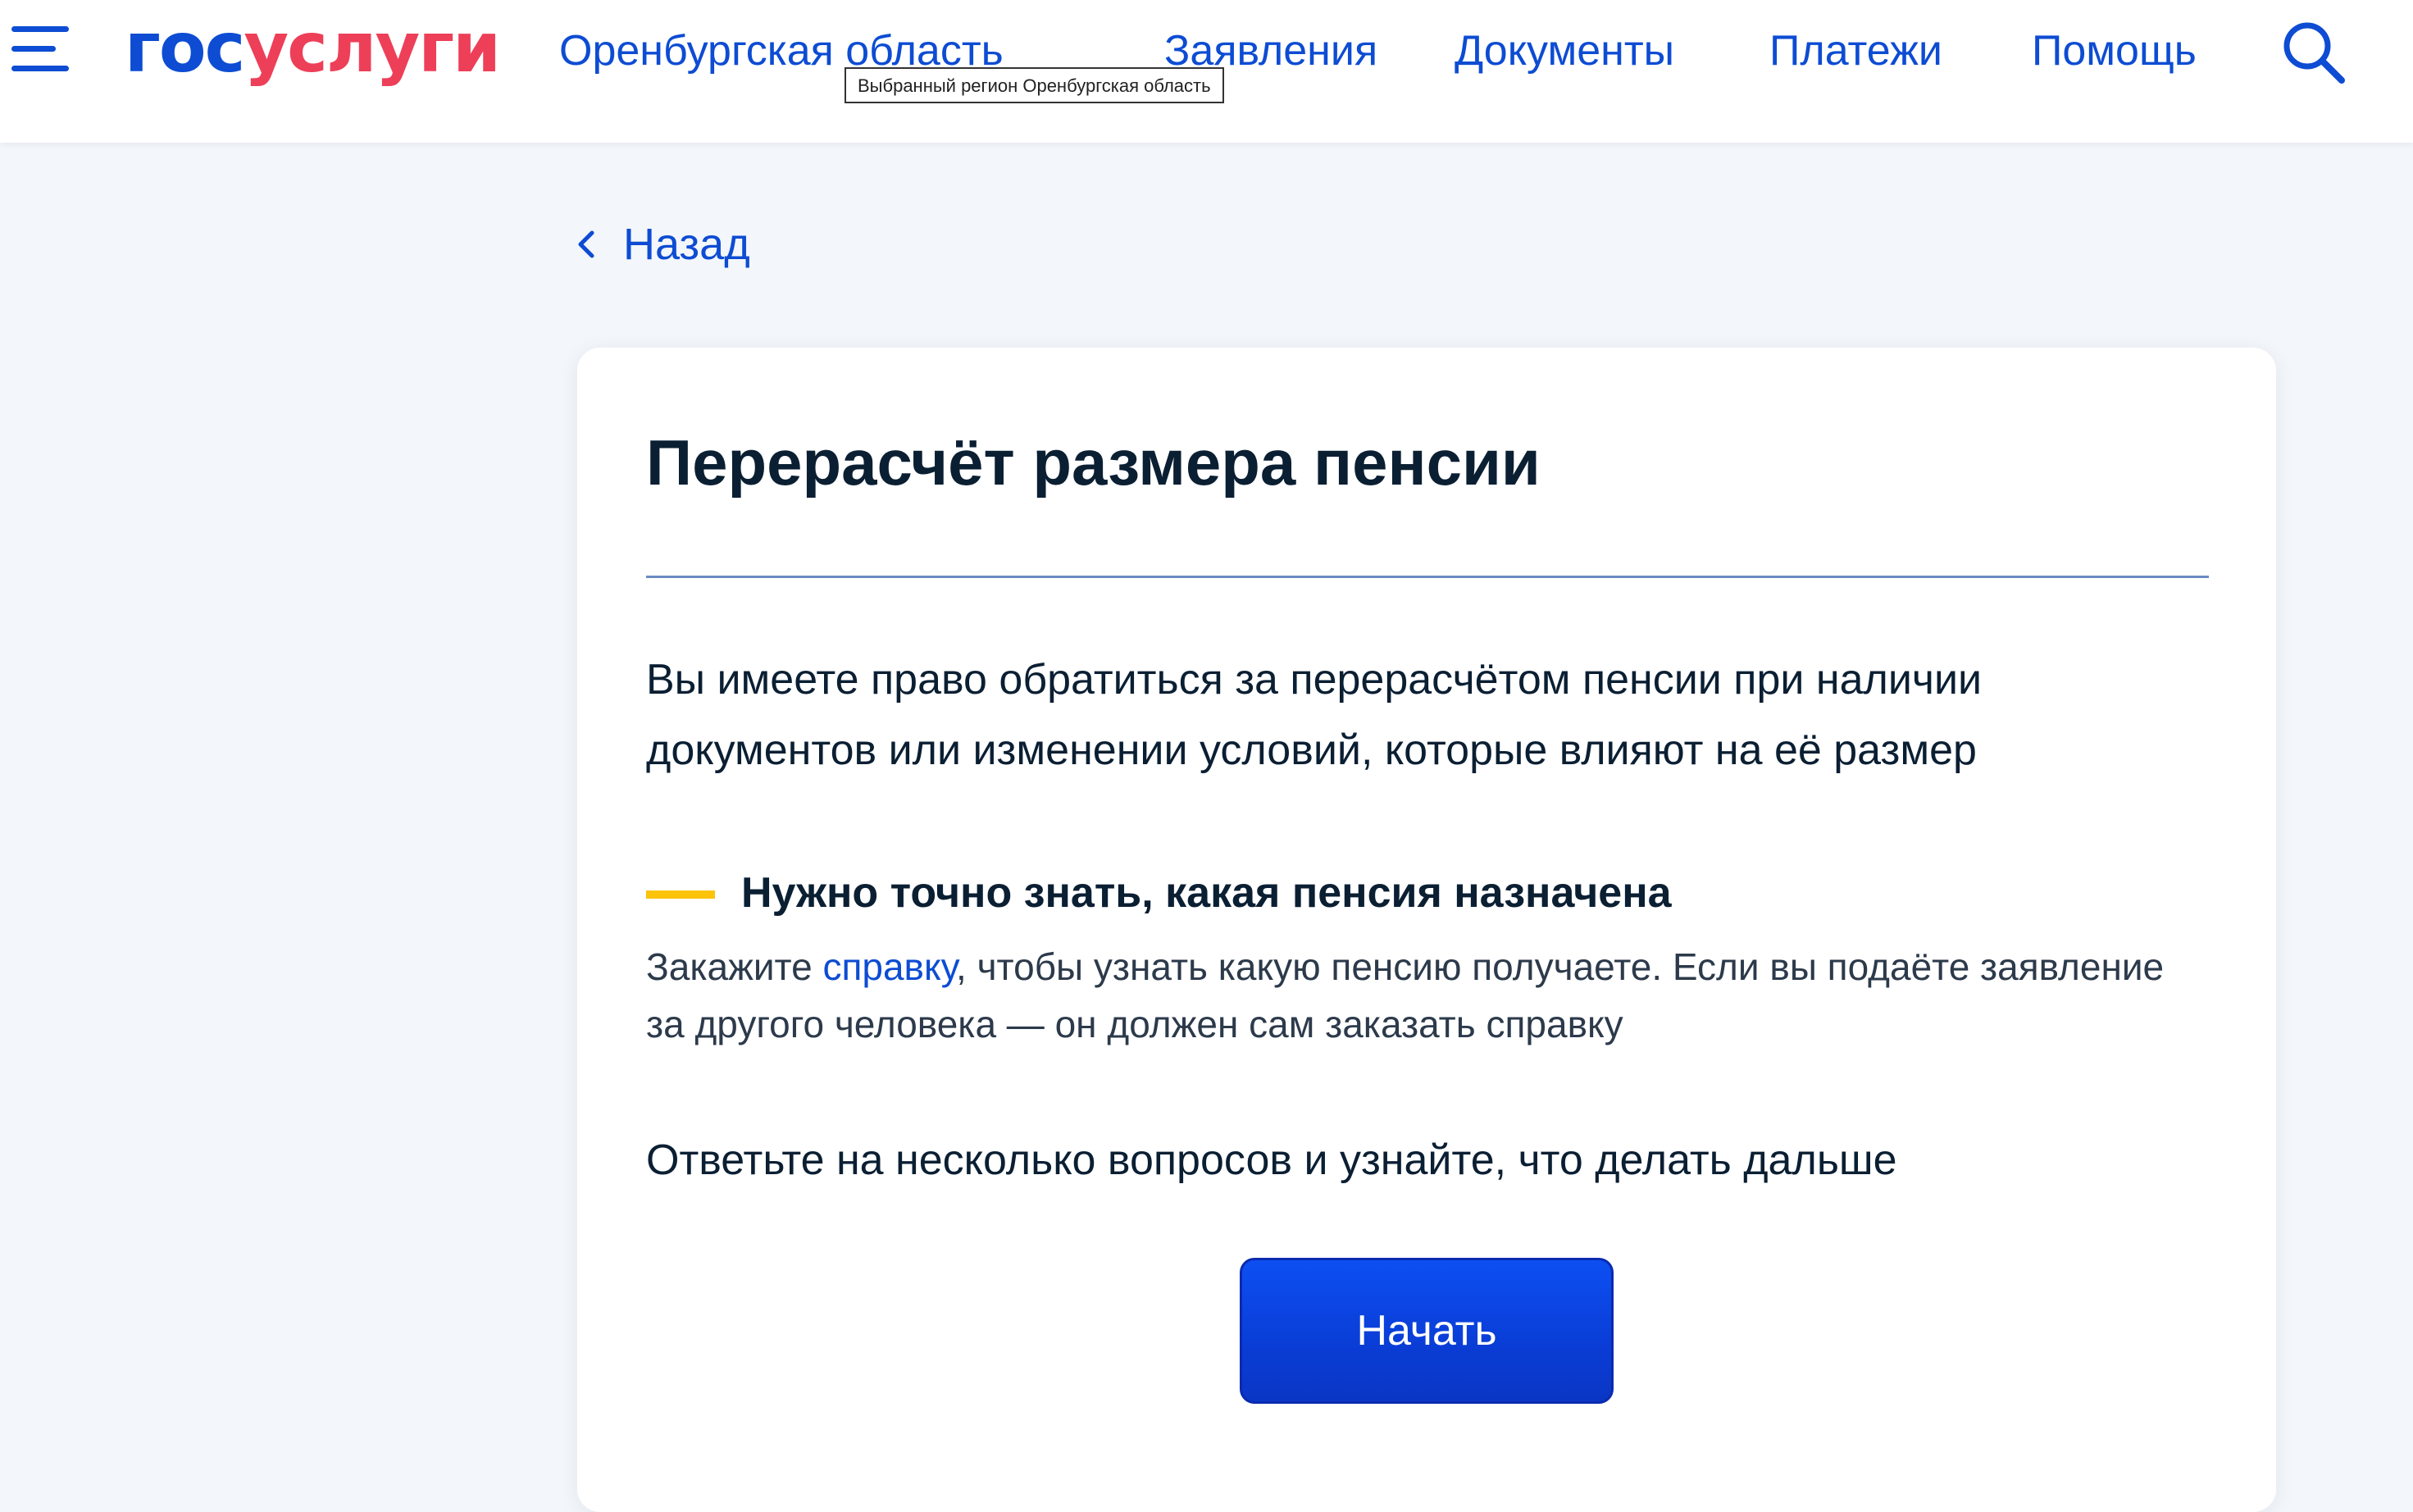 This screenshot has width=2413, height=1512. Describe the element at coordinates (889, 966) in the screenshot. I see `certificate-link: справку` at that location.